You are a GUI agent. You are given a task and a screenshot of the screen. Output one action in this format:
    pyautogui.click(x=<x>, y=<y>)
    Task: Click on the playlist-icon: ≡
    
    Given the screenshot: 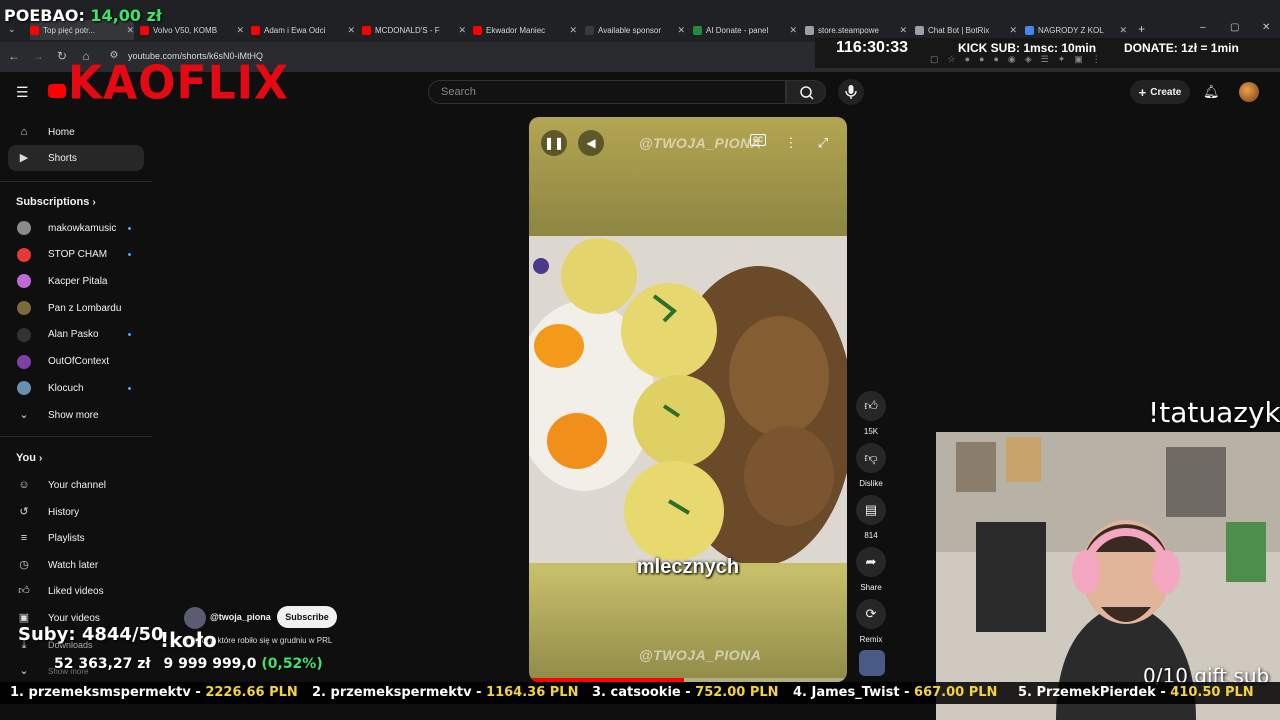 What is the action you would take?
    pyautogui.click(x=24, y=538)
    